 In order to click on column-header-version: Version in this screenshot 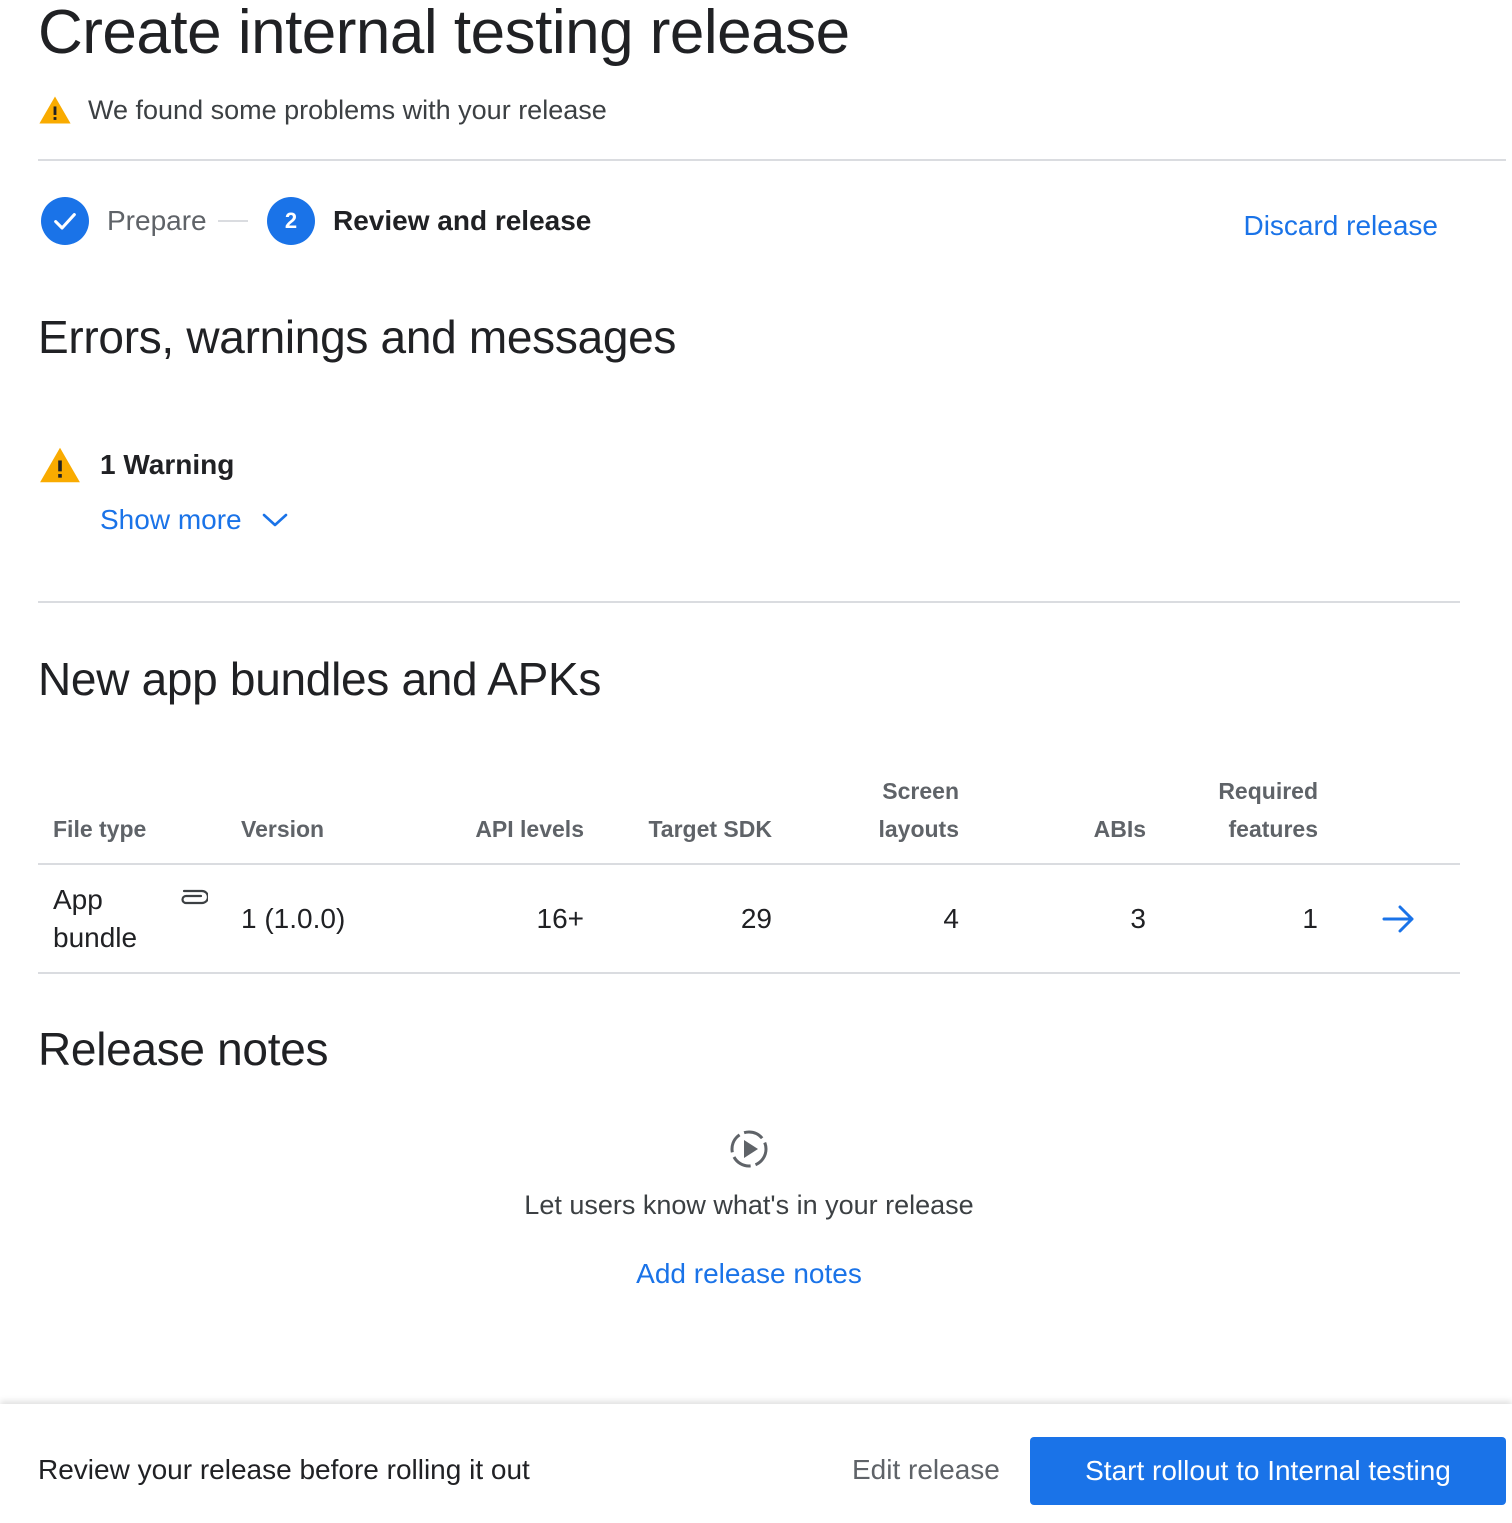, I will do `click(283, 829)`.